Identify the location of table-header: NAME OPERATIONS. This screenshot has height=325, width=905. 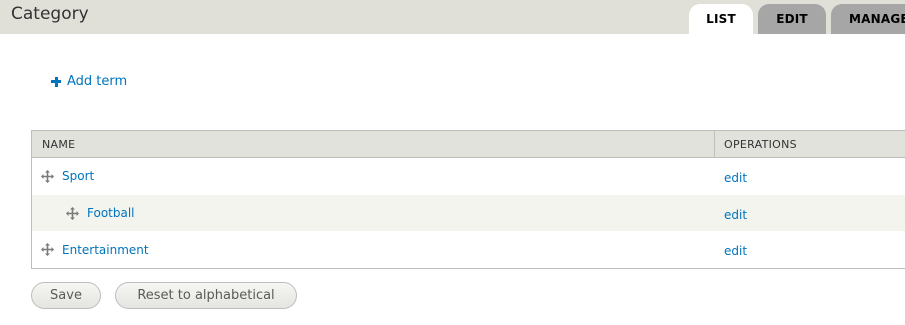
(468, 144).